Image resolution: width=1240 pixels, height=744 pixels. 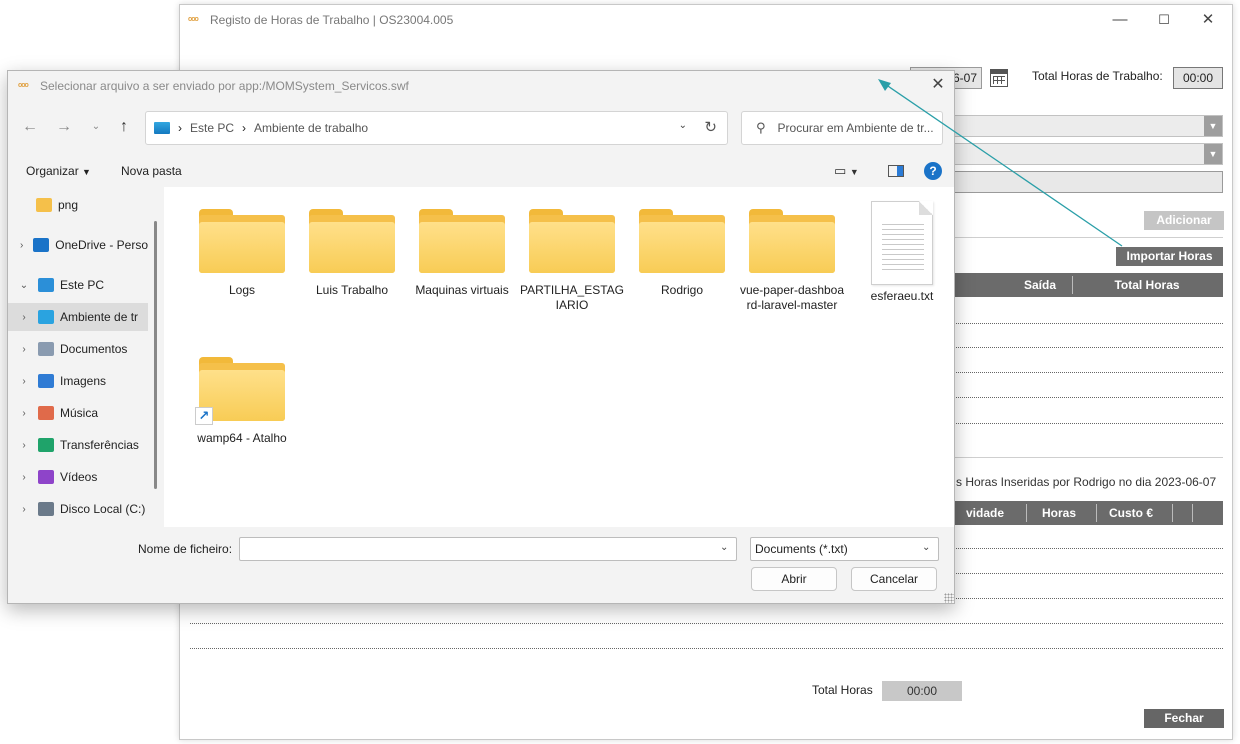 What do you see at coordinates (162, 128) in the screenshot?
I see `pc-icon` at bounding box center [162, 128].